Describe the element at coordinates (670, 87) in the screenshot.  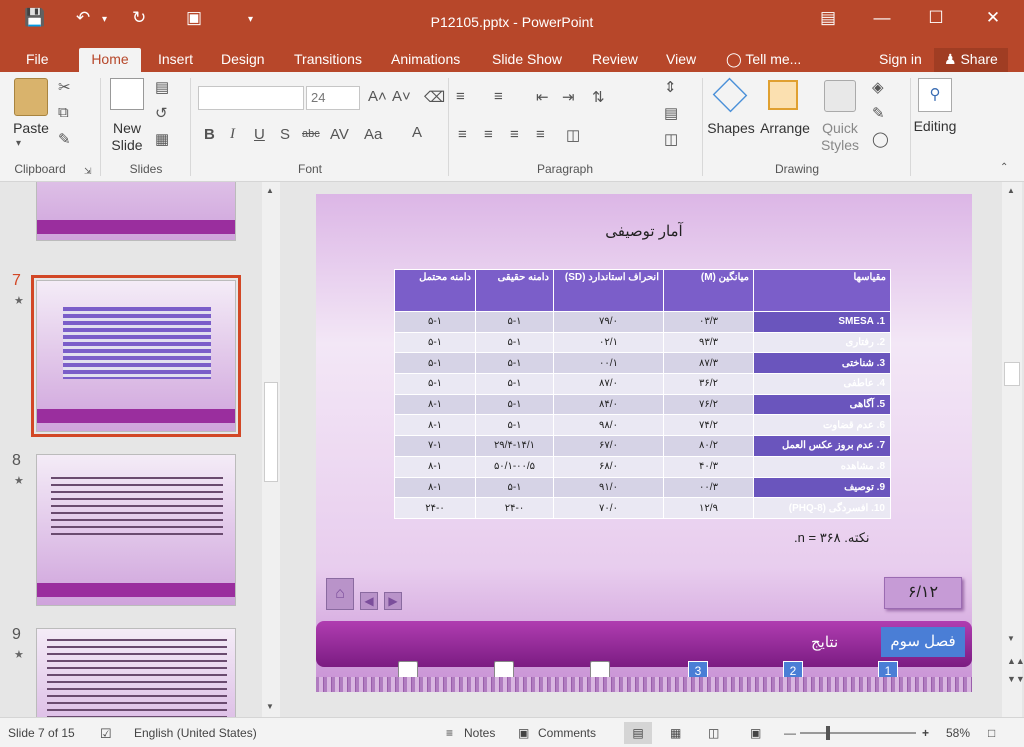
I see `text-direction-icon: ⇕` at that location.